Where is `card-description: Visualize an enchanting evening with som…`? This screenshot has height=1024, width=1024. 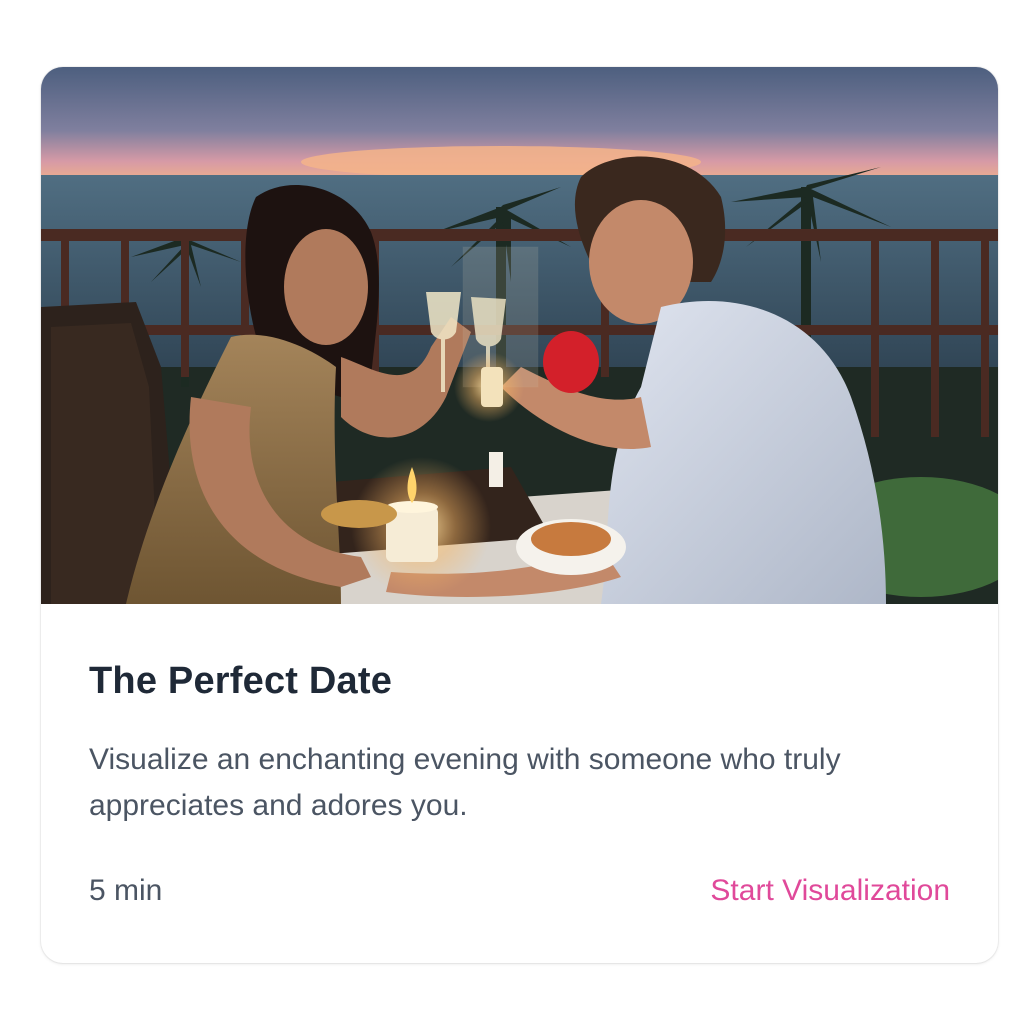
card-description: Visualize an enchanting evening with som… is located at coordinates (465, 782).